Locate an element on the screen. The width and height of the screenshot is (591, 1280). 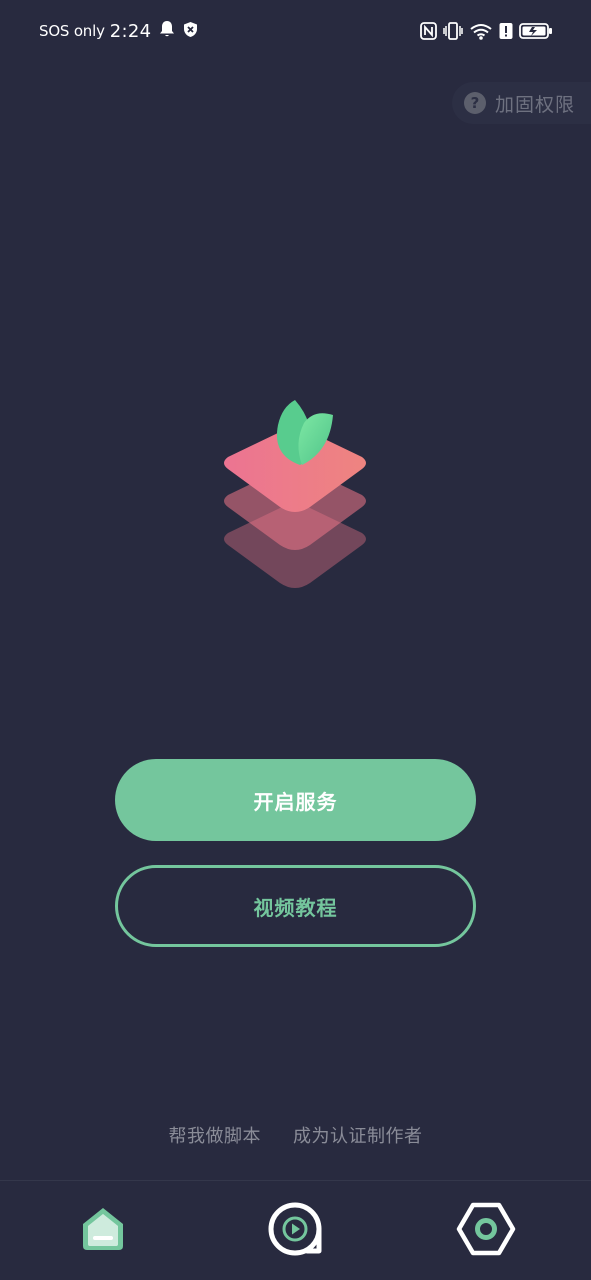
home-icon is located at coordinates (103, 1231).